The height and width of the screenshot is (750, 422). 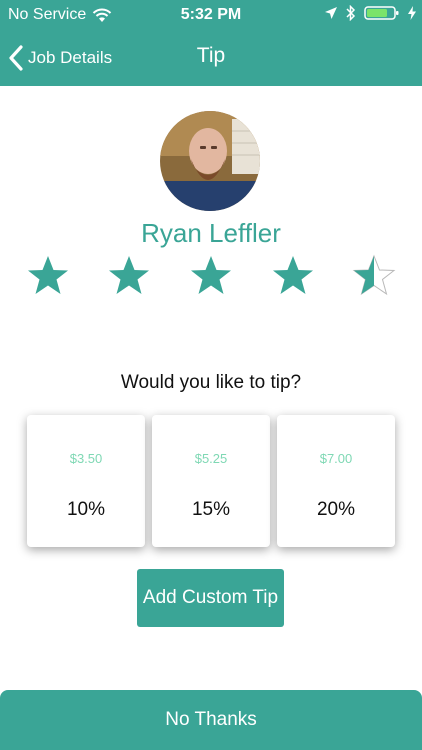 I want to click on tip-option-20: $7.00 20%, so click(x=336, y=481).